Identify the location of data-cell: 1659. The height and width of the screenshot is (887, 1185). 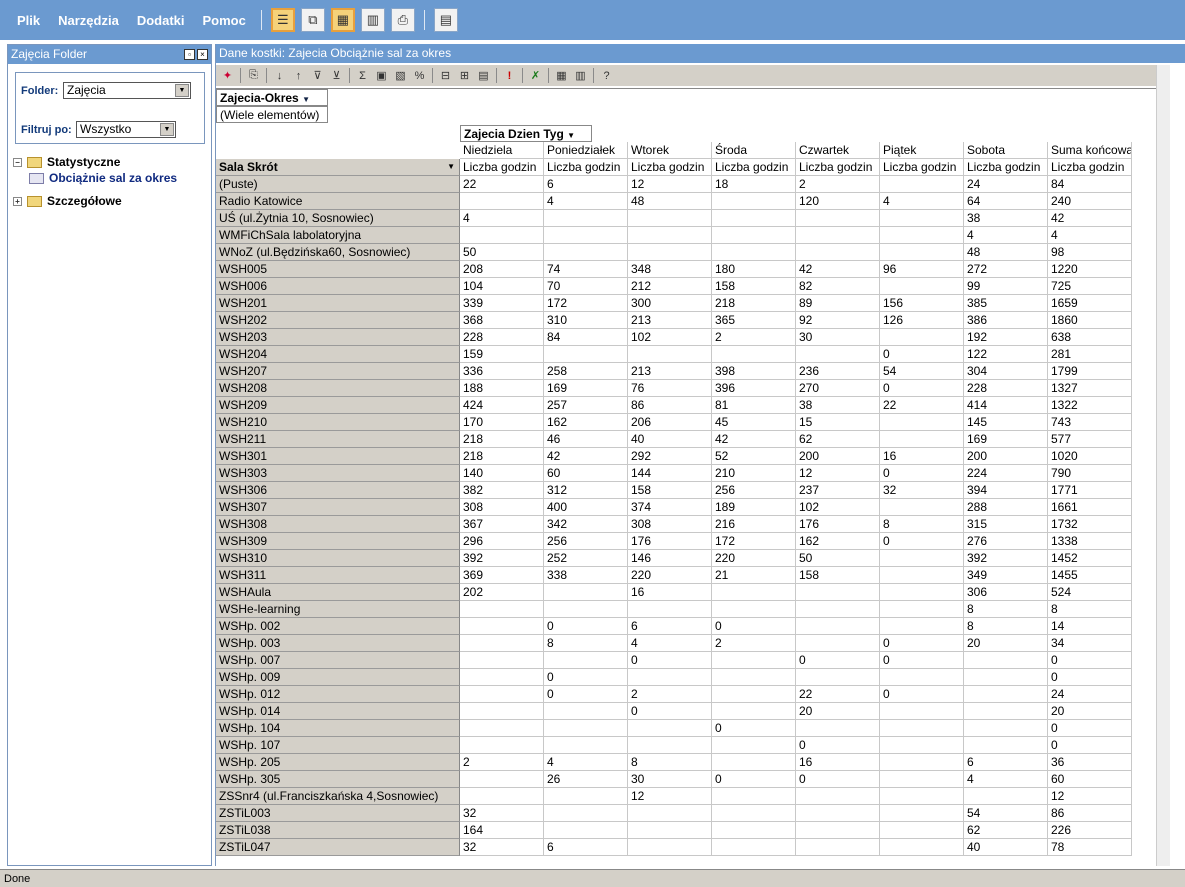
(1090, 303).